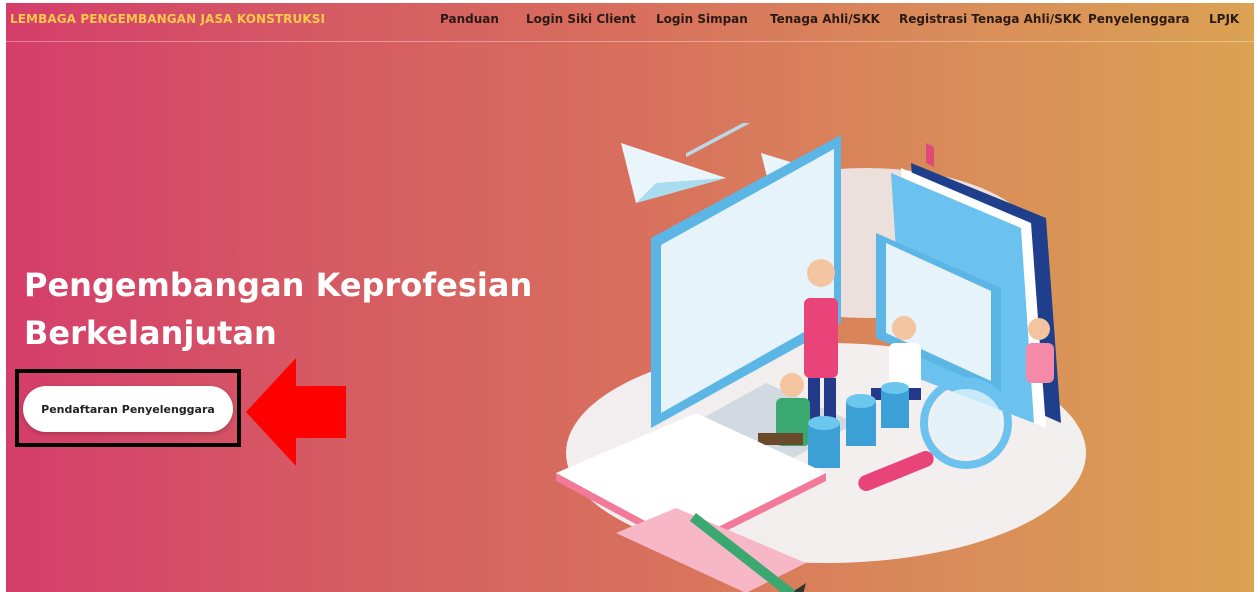 This screenshot has height=592, width=1256. Describe the element at coordinates (581, 19) in the screenshot. I see `nav-login-siki-client: Login Siki Client` at that location.